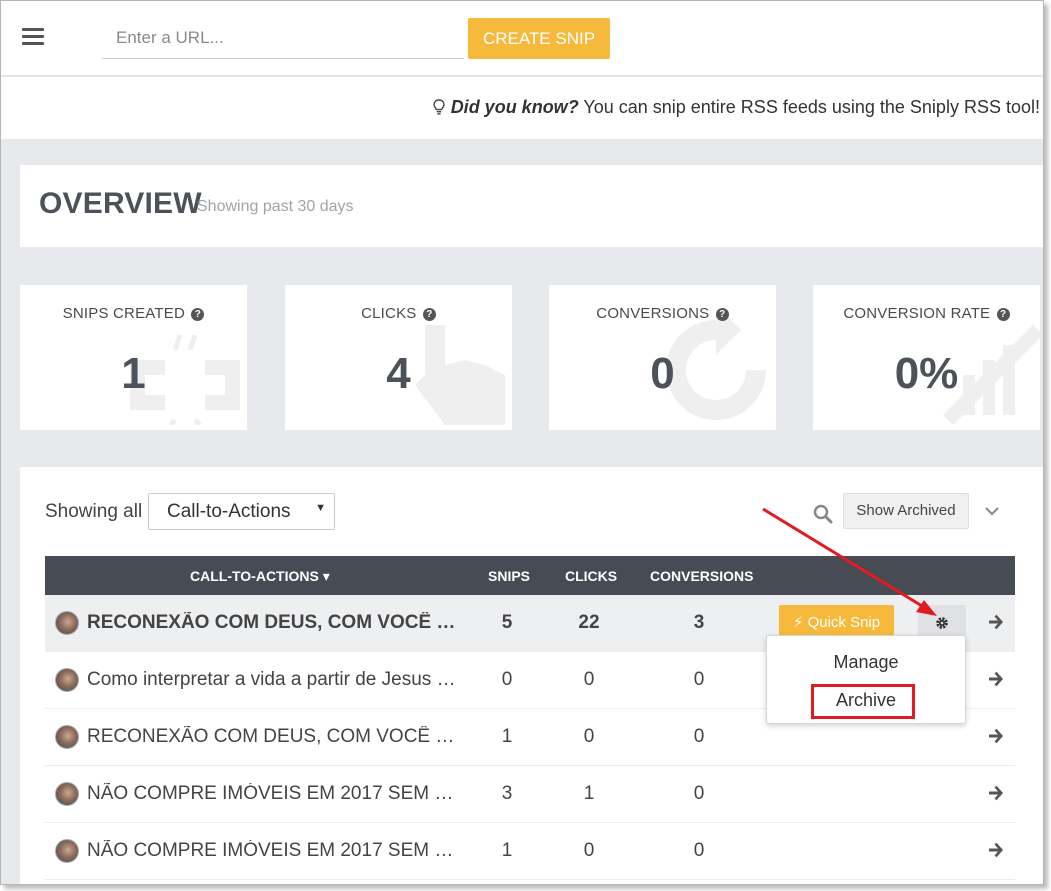  I want to click on cta-type-select: Call-to-Actions ▼, so click(241, 511).